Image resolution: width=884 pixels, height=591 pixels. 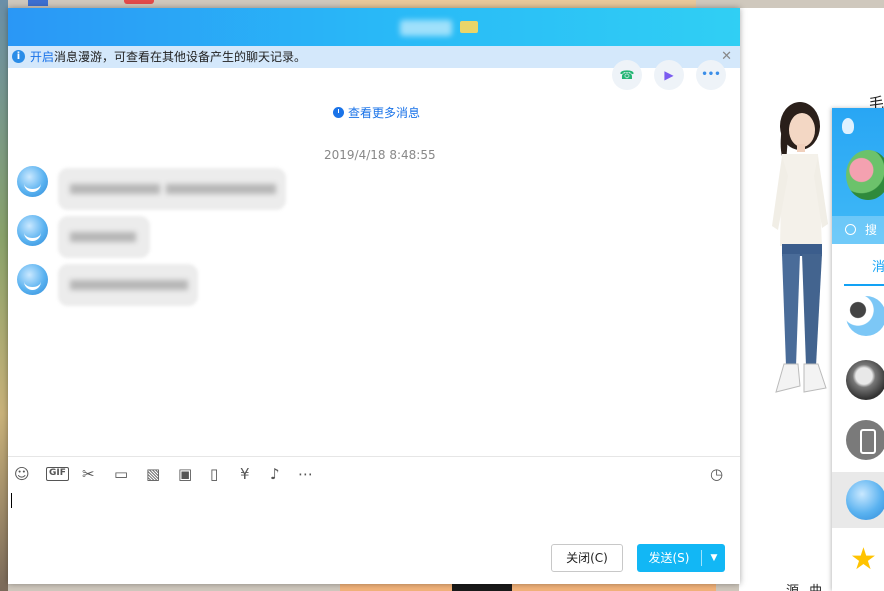 What do you see at coordinates (800, 247) in the screenshot?
I see `avatar-show-illustration` at bounding box center [800, 247].